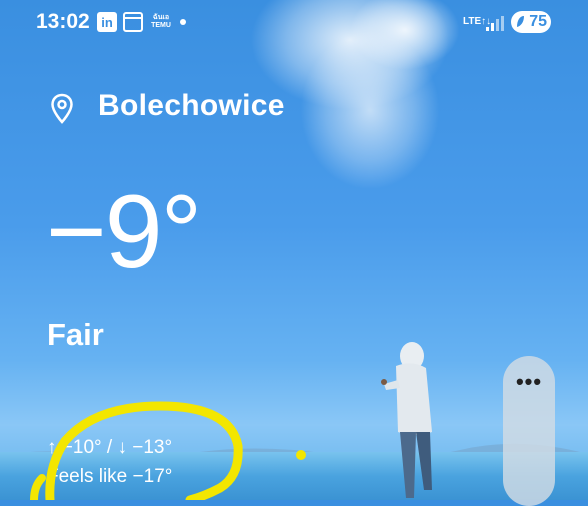  I want to click on weather-condition: Fair, so click(75, 334).